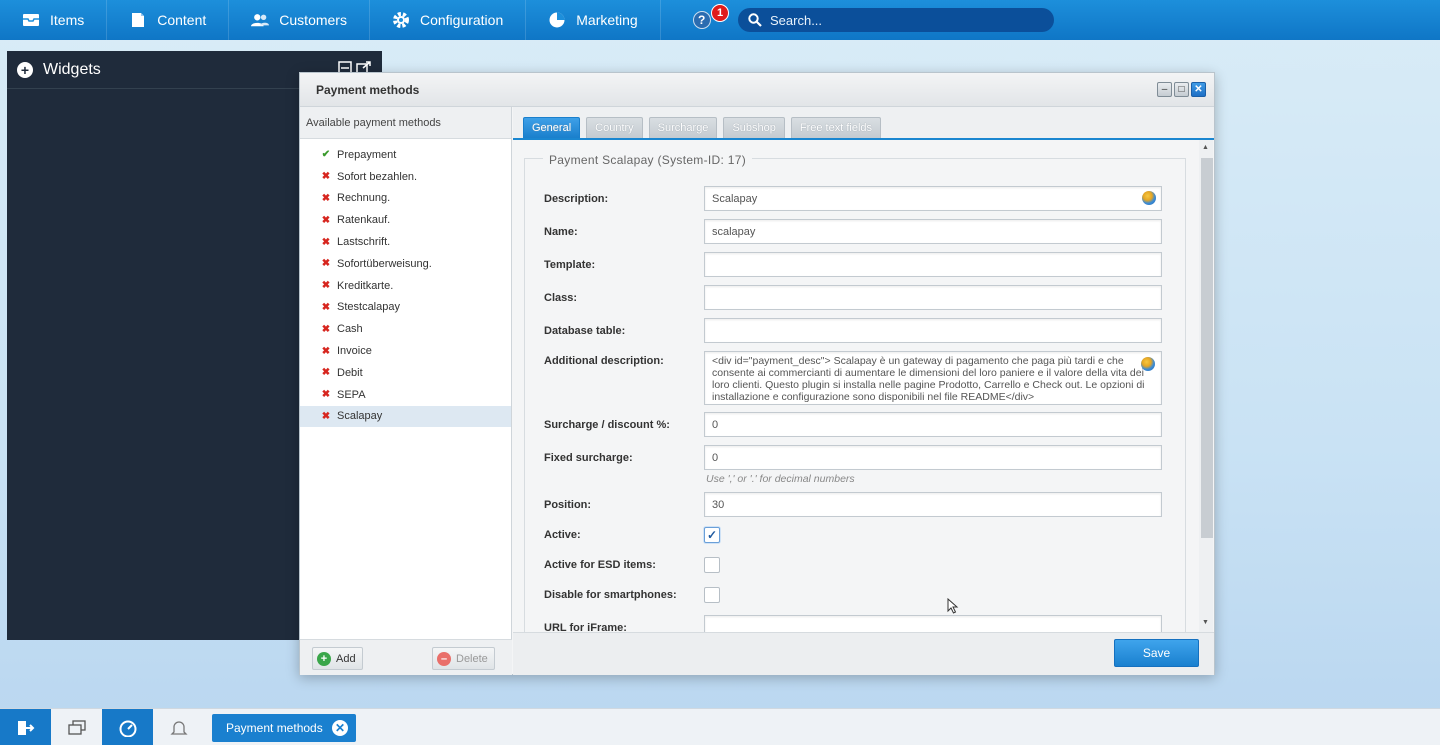  Describe the element at coordinates (900, 20) in the screenshot. I see `search-input` at that location.